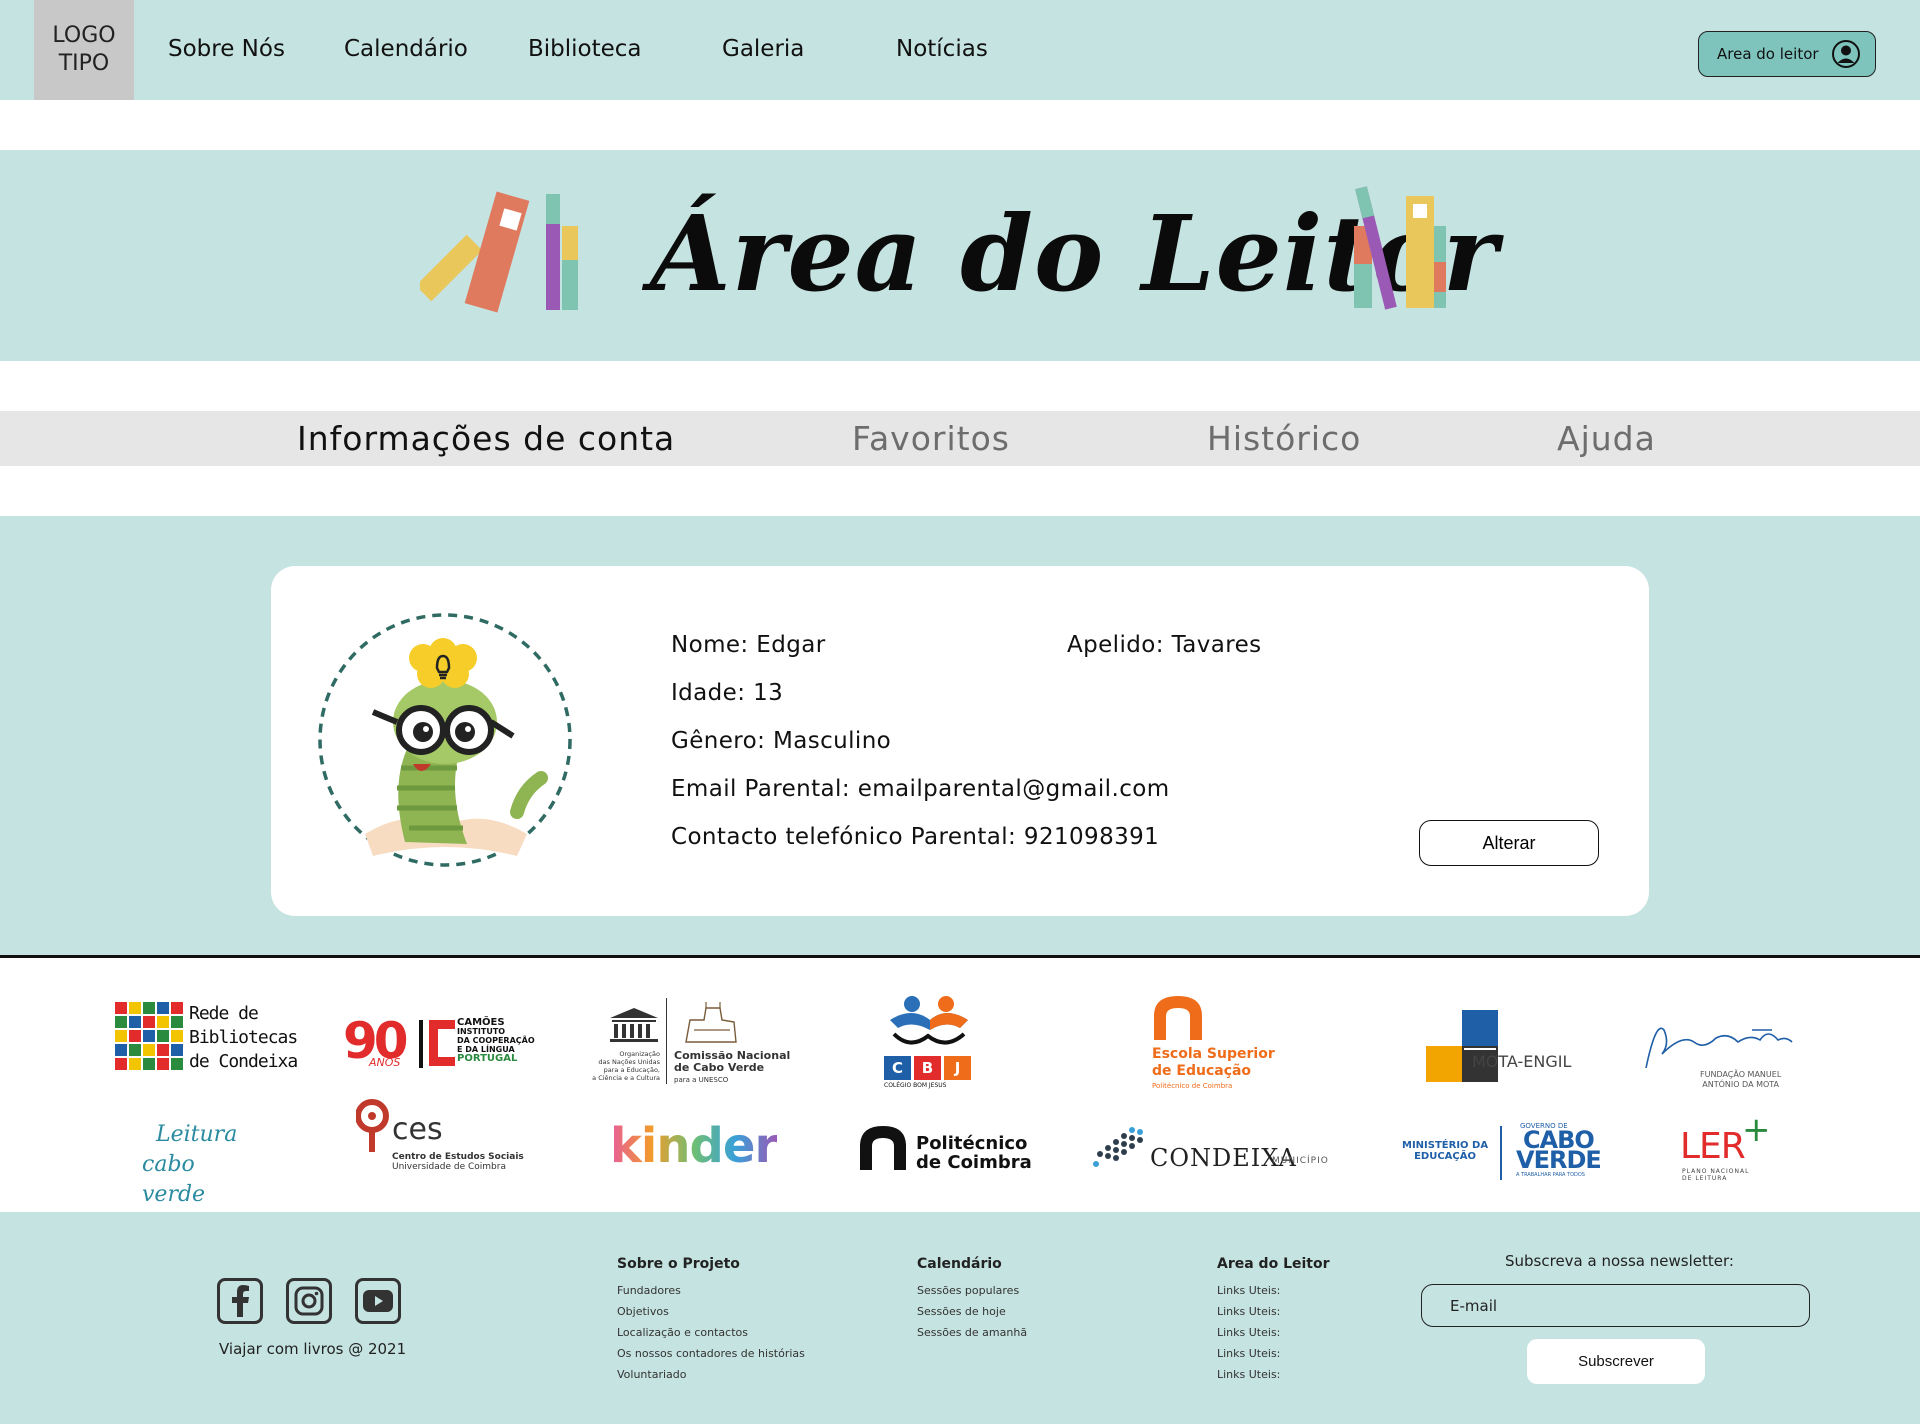  Describe the element at coordinates (634, 1025) in the screenshot. I see `unesco-temple-icon` at that location.